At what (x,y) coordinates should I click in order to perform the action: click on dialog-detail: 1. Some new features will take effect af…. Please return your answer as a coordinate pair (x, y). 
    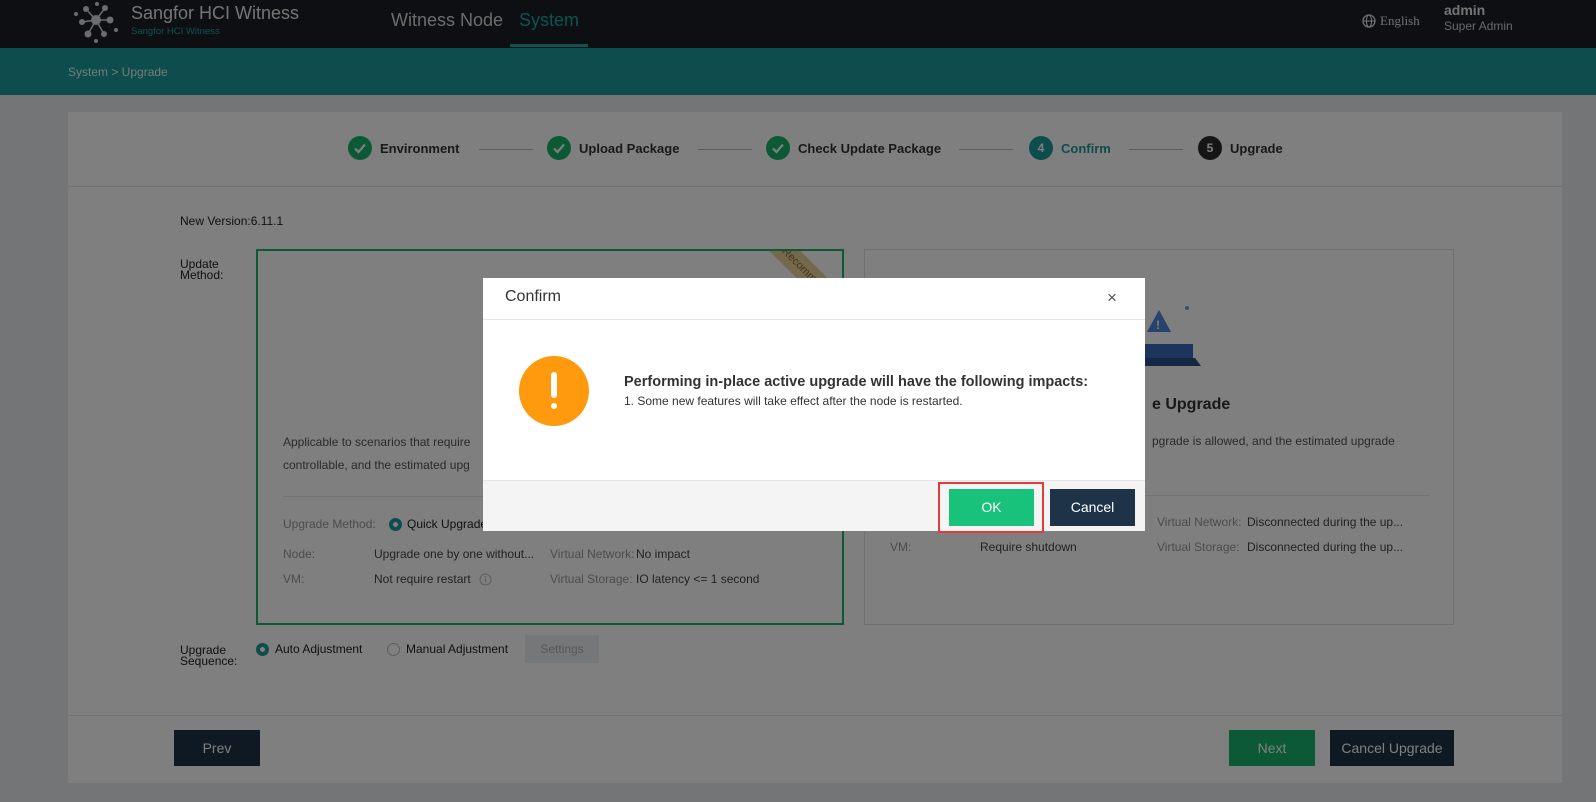
    Looking at the image, I should click on (793, 401).